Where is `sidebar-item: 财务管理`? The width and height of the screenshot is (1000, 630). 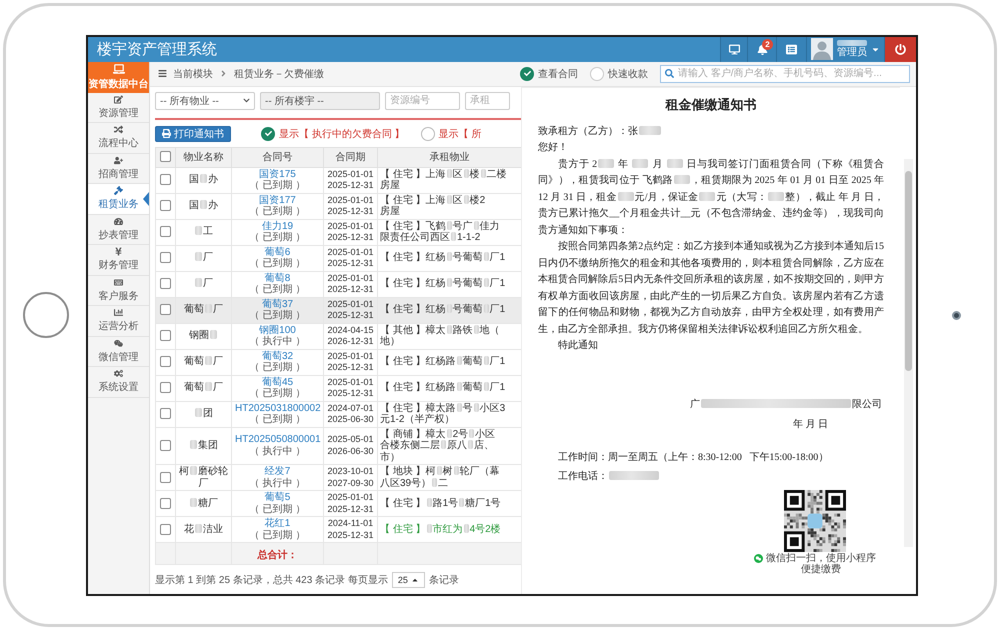
sidebar-item: 财务管理 is located at coordinates (118, 260).